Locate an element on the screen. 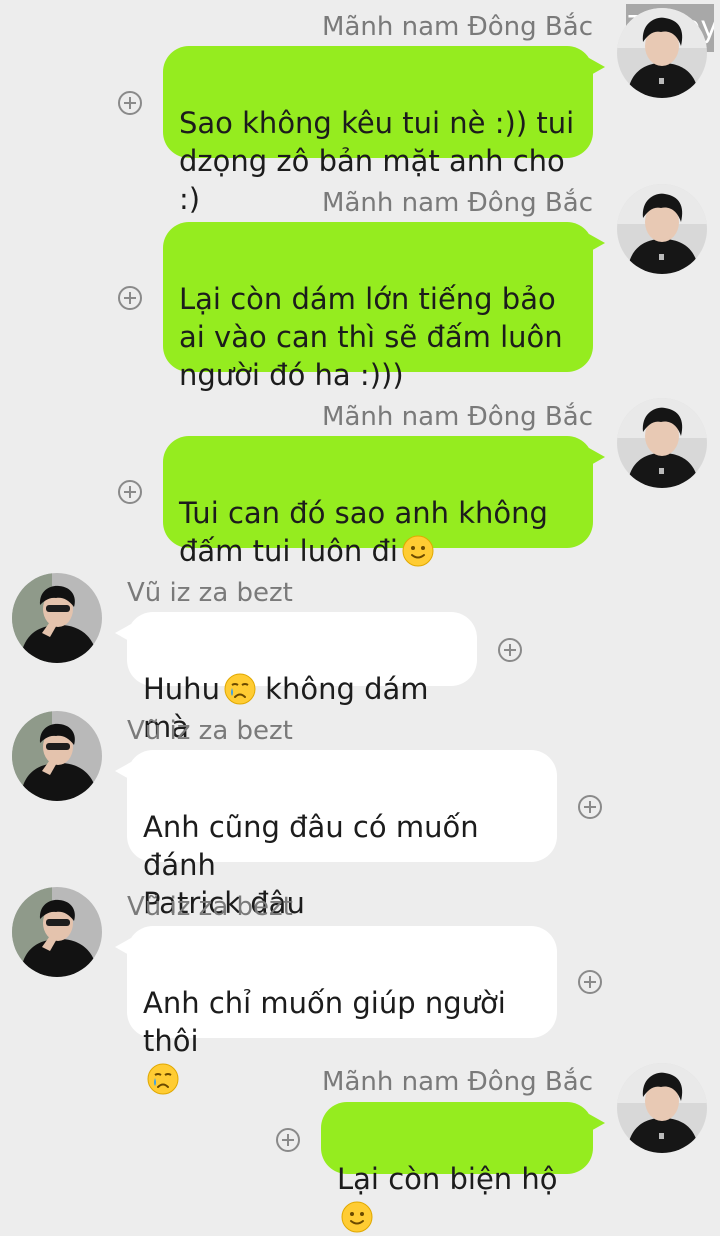  message-text: Anh chỉ muốn giúp người thôi is located at coordinates (324, 1022).